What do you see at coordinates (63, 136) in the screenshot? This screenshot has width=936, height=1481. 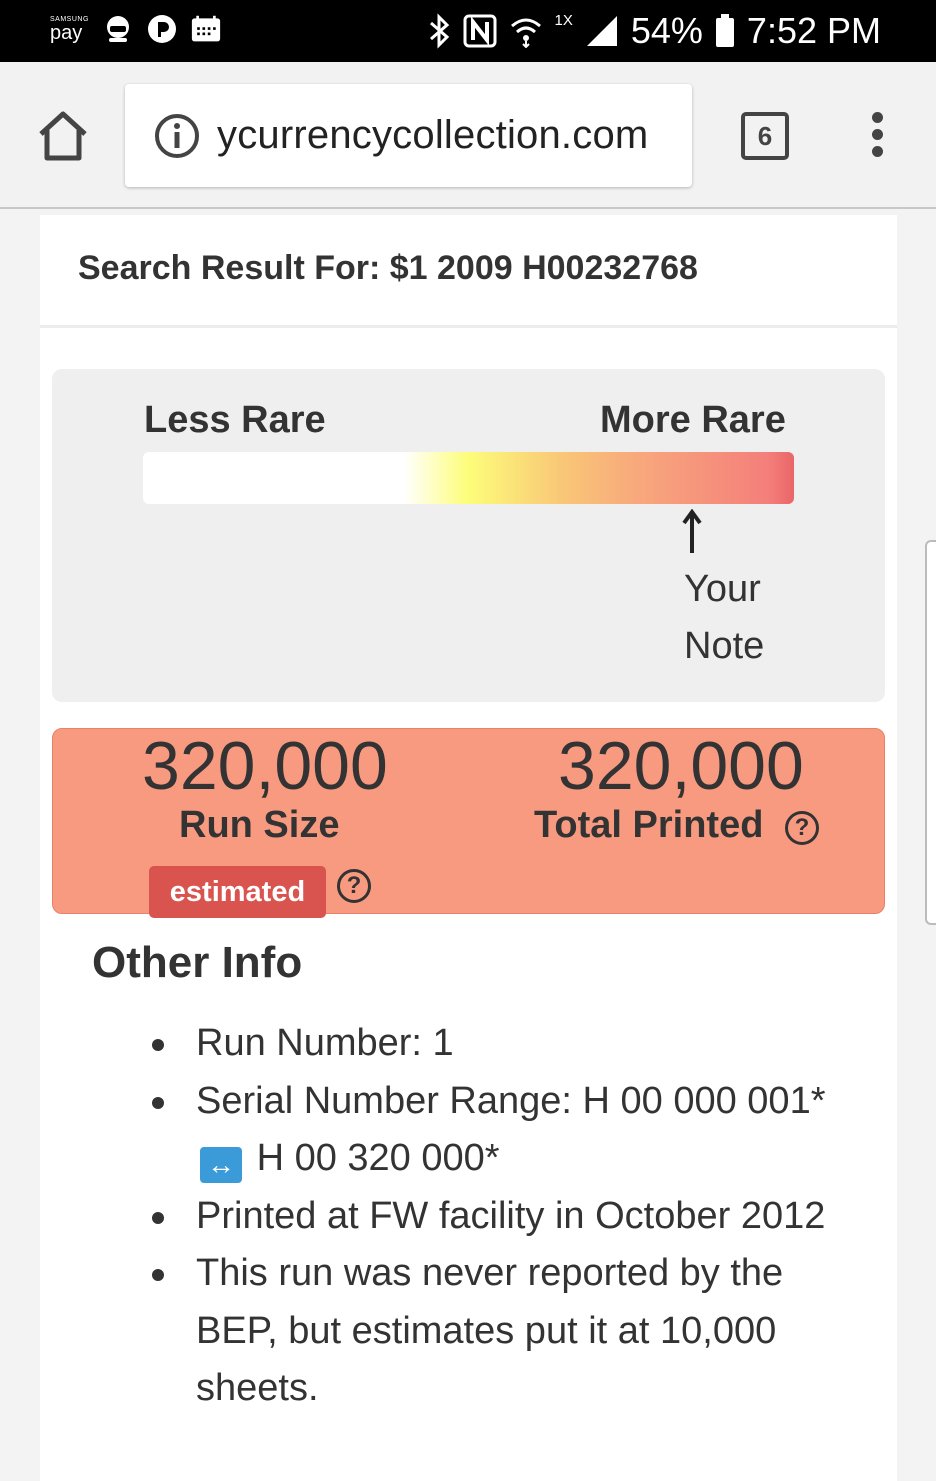 I see `home-icon` at bounding box center [63, 136].